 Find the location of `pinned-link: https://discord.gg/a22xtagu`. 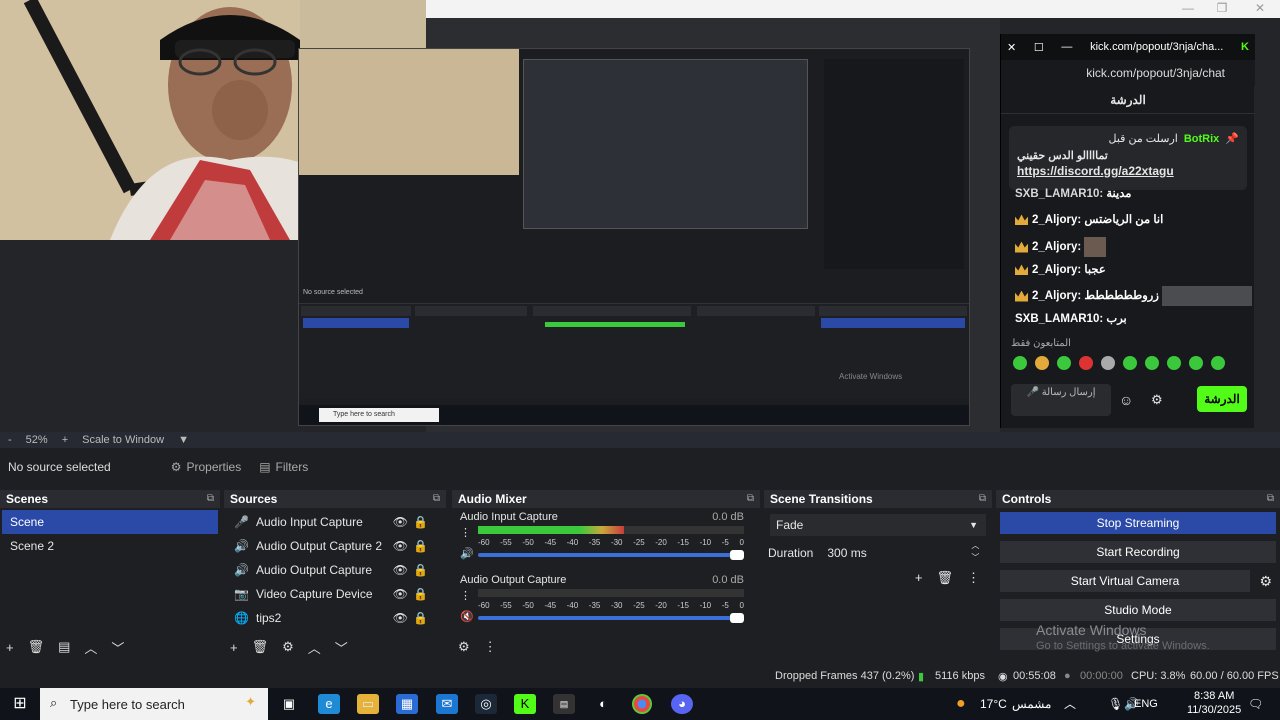

pinned-link: https://discord.gg/a22xtagu is located at coordinates (1128, 171).